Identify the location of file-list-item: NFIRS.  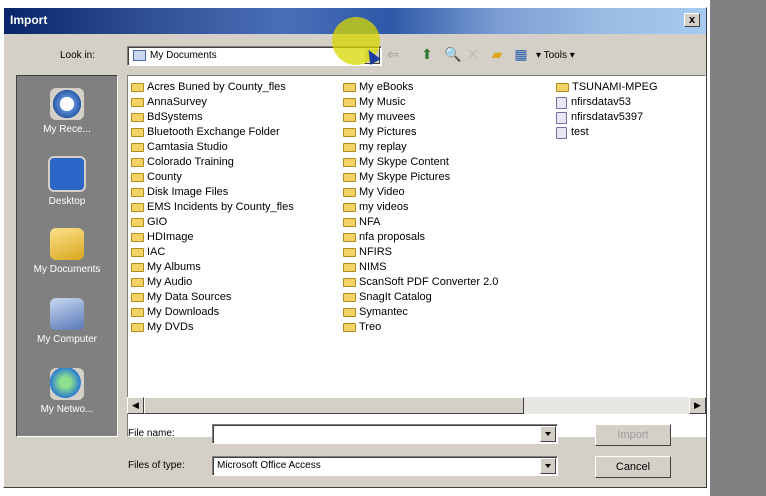
(420, 252).